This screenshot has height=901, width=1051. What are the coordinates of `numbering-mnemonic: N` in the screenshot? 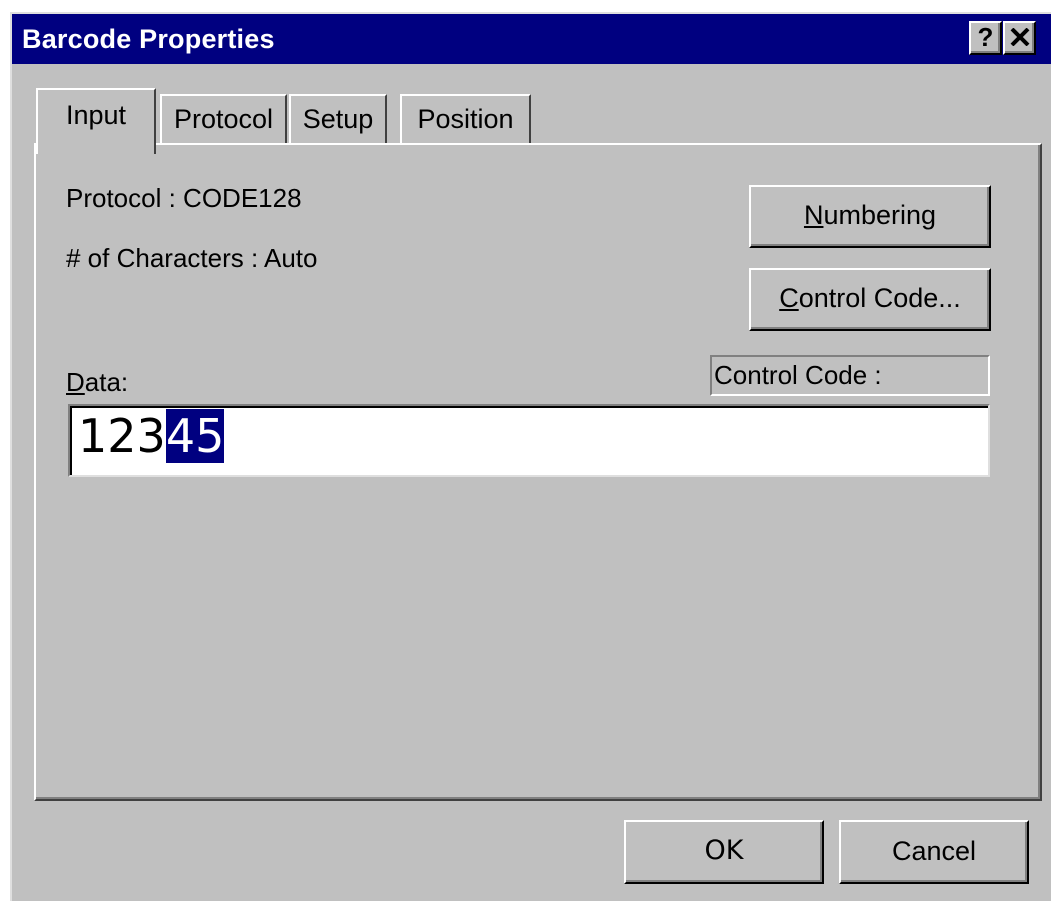 It's located at (813, 215).